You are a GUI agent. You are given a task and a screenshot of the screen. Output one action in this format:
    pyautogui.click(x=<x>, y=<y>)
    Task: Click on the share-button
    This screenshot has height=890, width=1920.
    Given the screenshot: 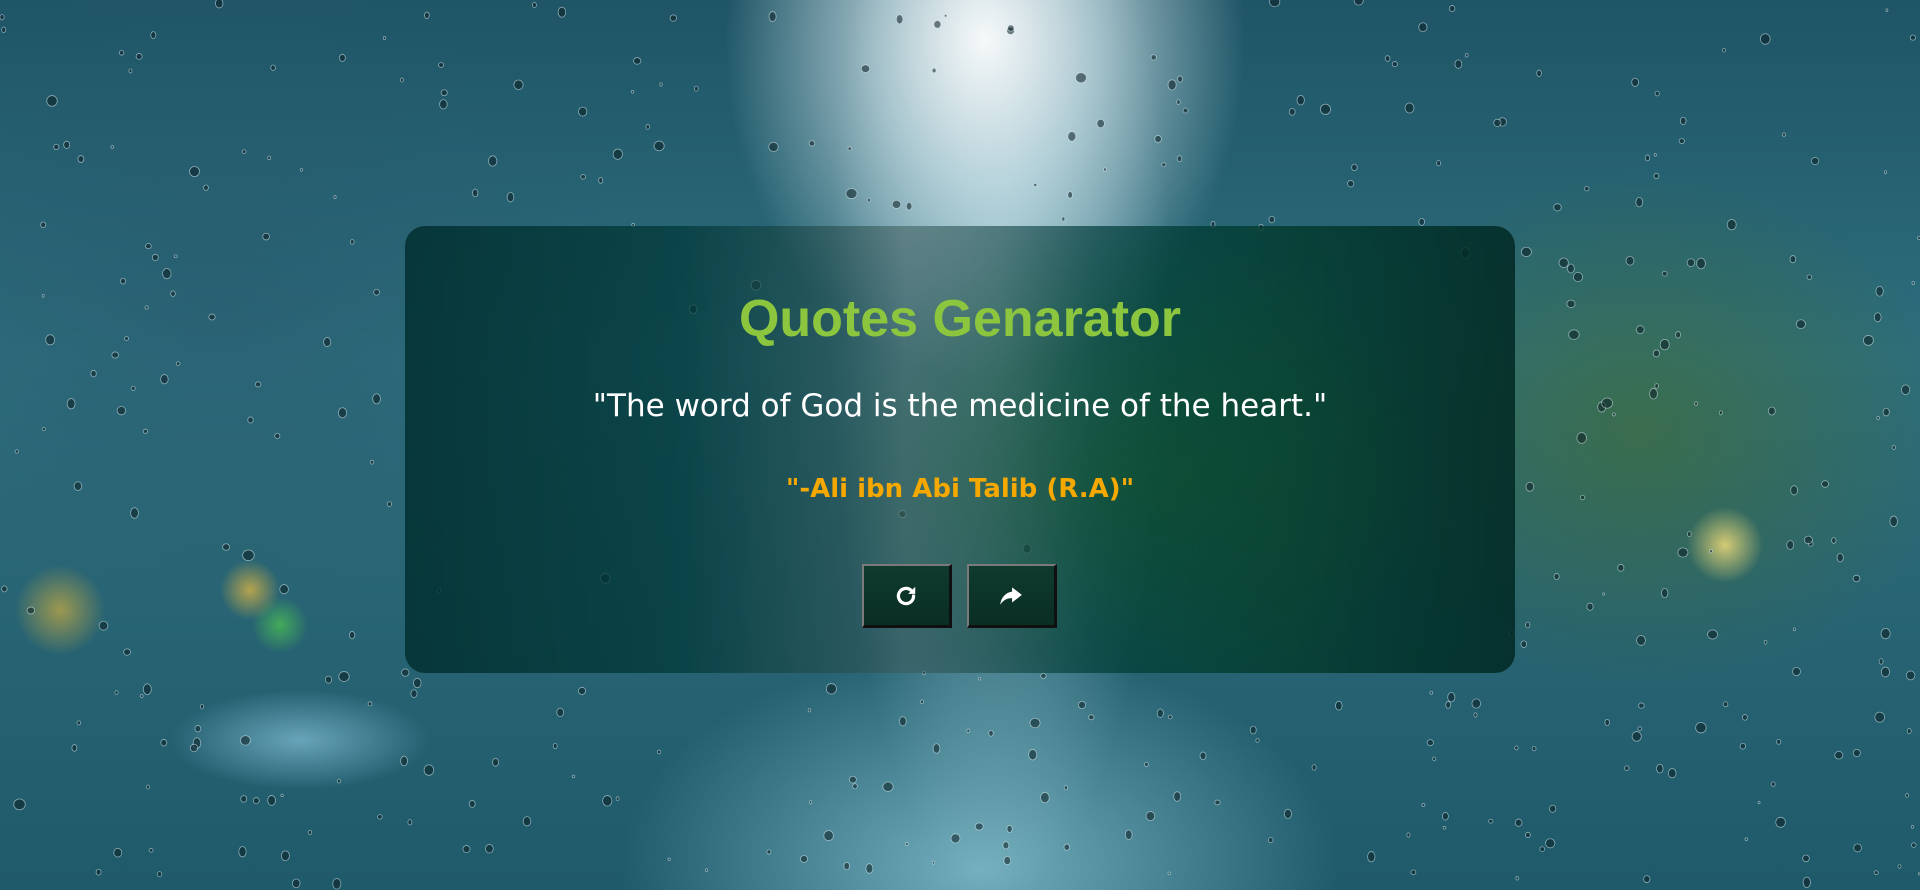 What is the action you would take?
    pyautogui.click(x=1011, y=596)
    